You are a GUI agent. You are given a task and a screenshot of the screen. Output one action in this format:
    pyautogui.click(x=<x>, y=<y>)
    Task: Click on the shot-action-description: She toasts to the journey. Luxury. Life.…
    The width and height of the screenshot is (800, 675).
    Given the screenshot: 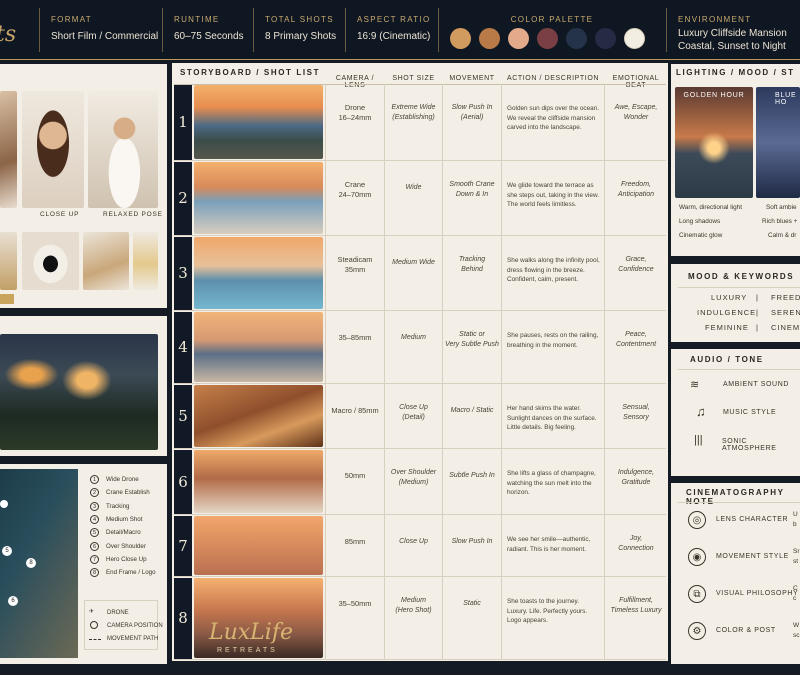 What is the action you would take?
    pyautogui.click(x=547, y=611)
    